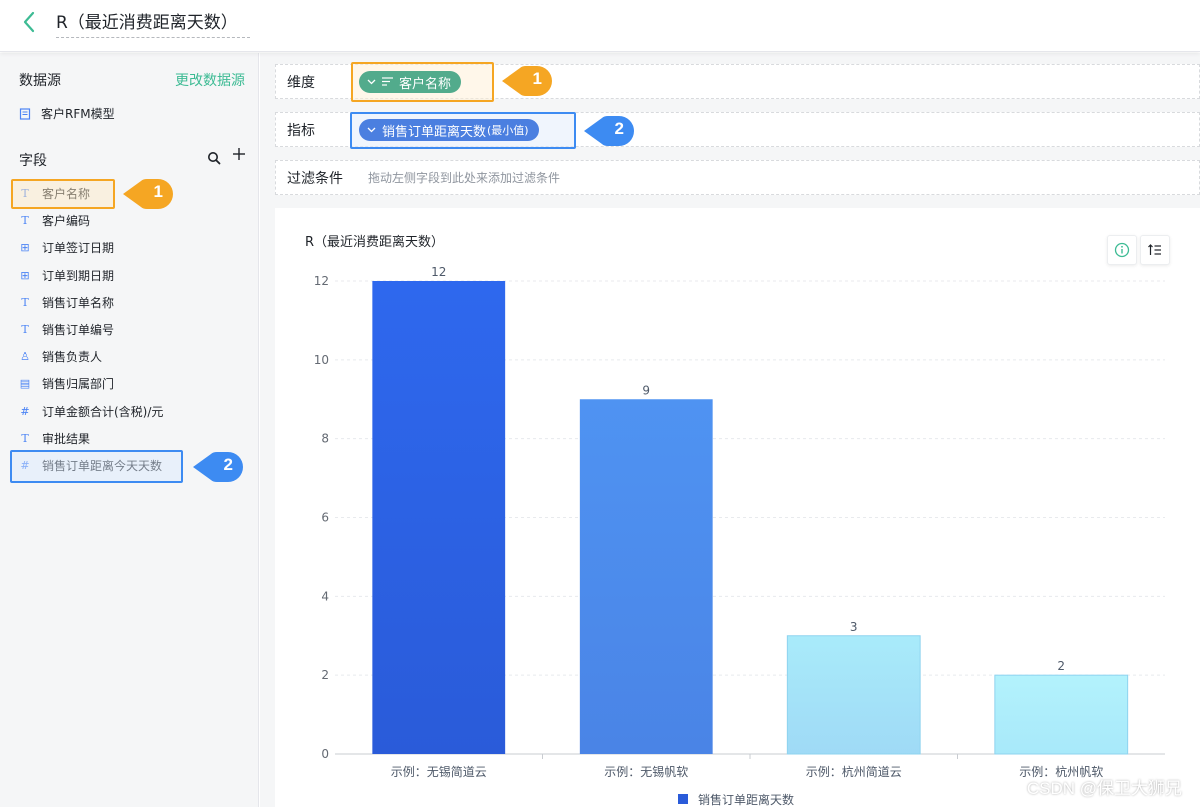  Describe the element at coordinates (25, 411) in the screenshot. I see `number-type-icon: #` at that location.